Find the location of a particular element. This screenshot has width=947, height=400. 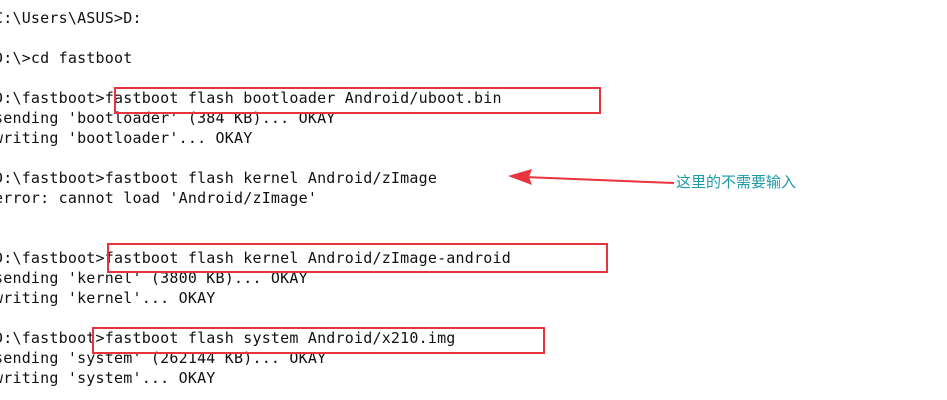

console-line: writing 'kernel'... OKAY is located at coordinates (108, 298).